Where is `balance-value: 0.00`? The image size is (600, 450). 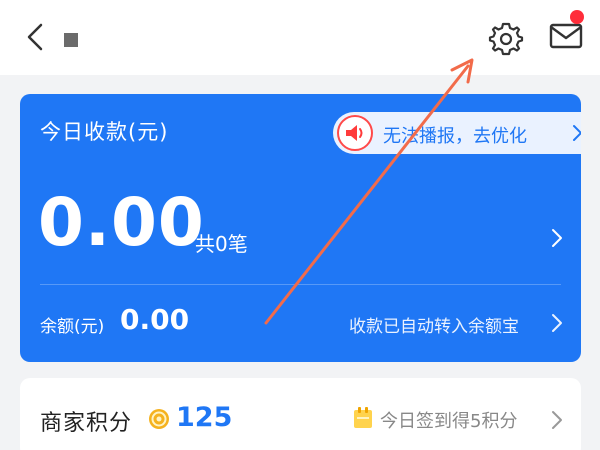
balance-value: 0.00 is located at coordinates (155, 319).